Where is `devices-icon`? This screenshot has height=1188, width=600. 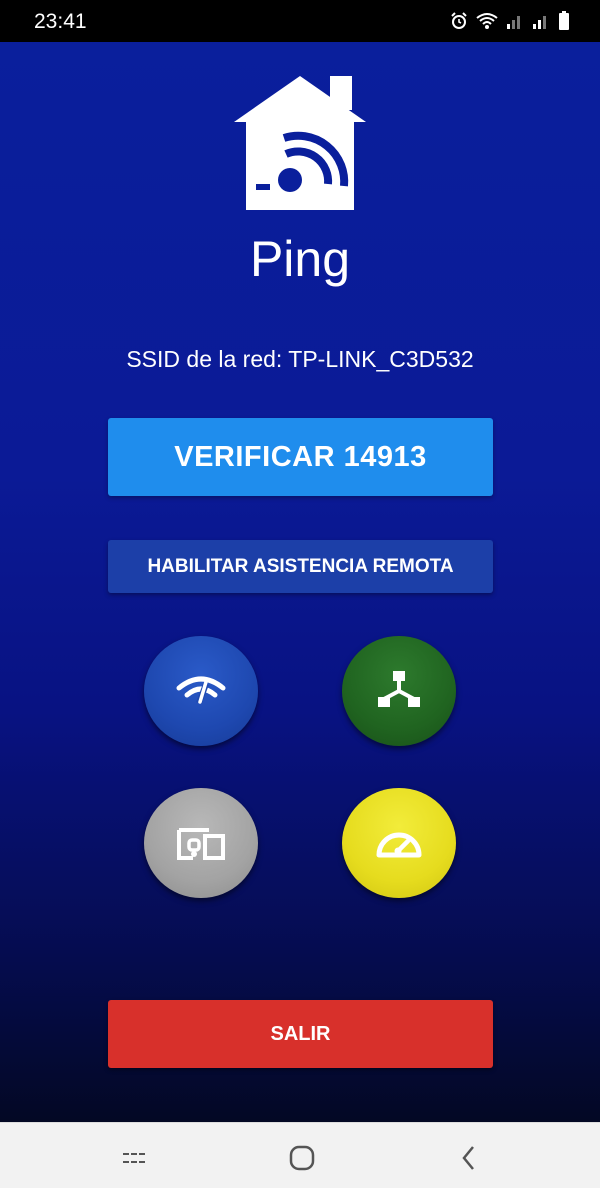 devices-icon is located at coordinates (201, 844).